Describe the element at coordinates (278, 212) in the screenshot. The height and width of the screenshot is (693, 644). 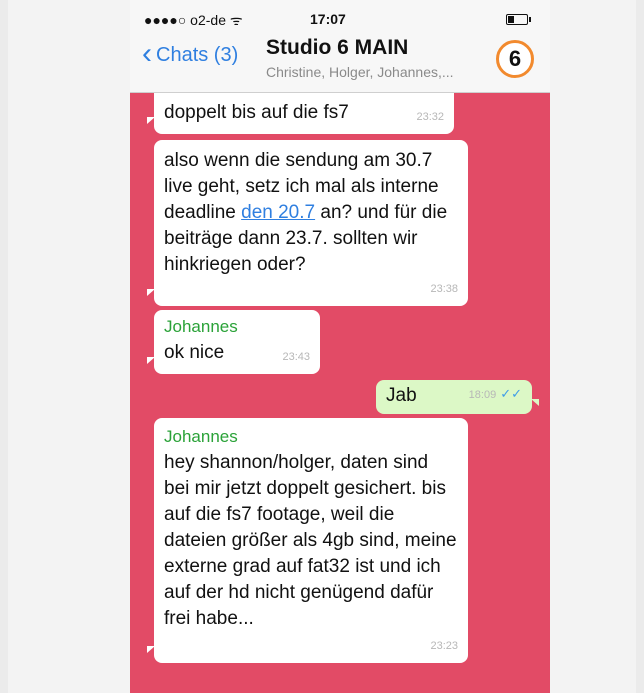
I see `date-link: den 20.7` at that location.